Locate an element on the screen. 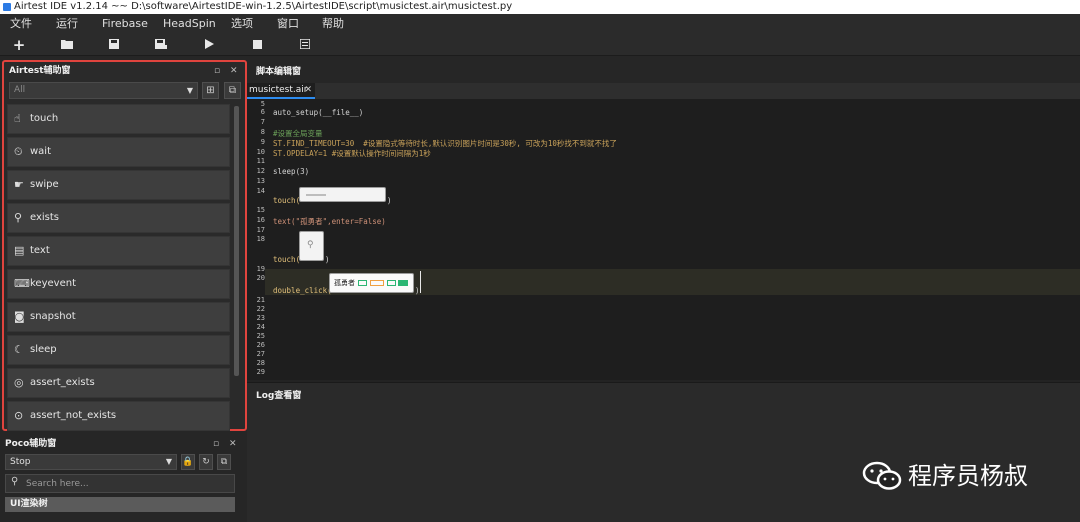 This screenshot has height=522, width=1080. command-sleep: ☾ sleep is located at coordinates (118, 350).